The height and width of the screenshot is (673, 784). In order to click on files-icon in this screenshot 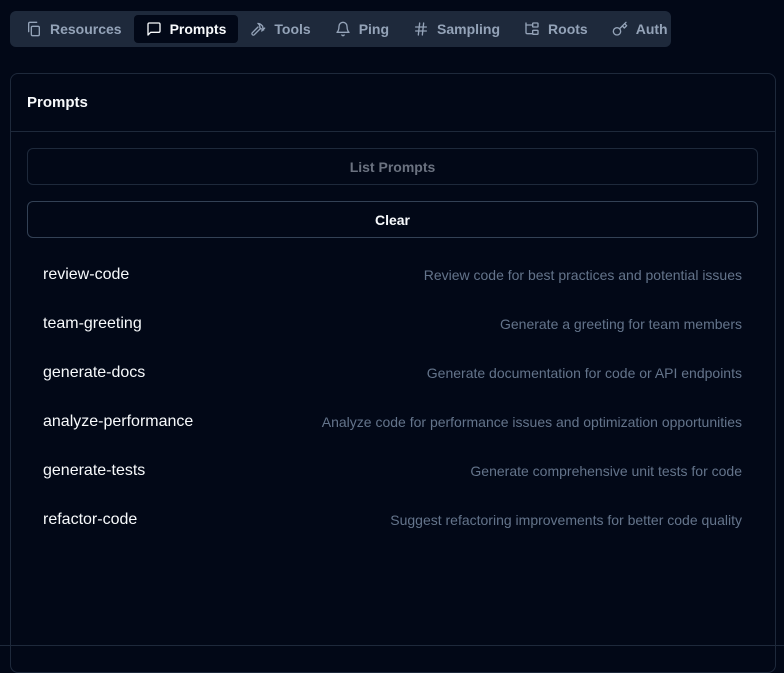, I will do `click(34, 29)`.